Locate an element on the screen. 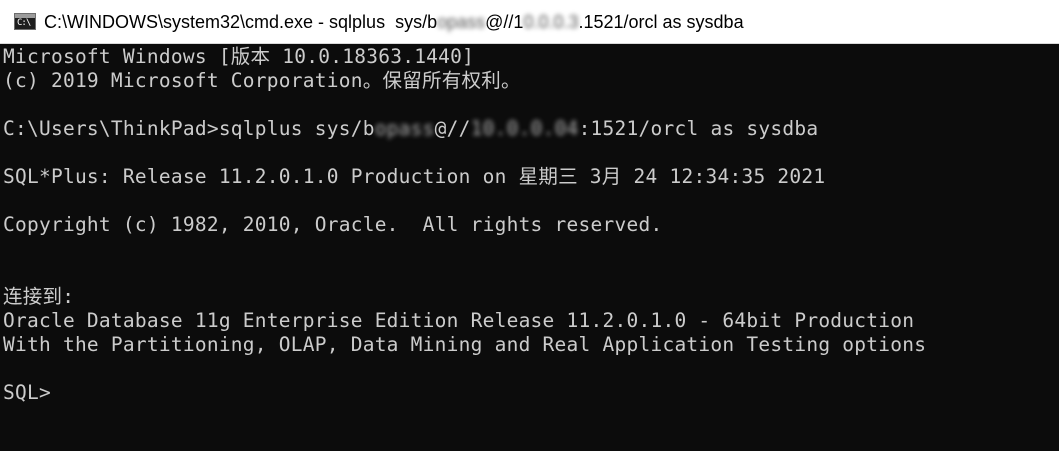 The image size is (1059, 451). title-suffix: .1521/orcl as sysdba is located at coordinates (661, 22).